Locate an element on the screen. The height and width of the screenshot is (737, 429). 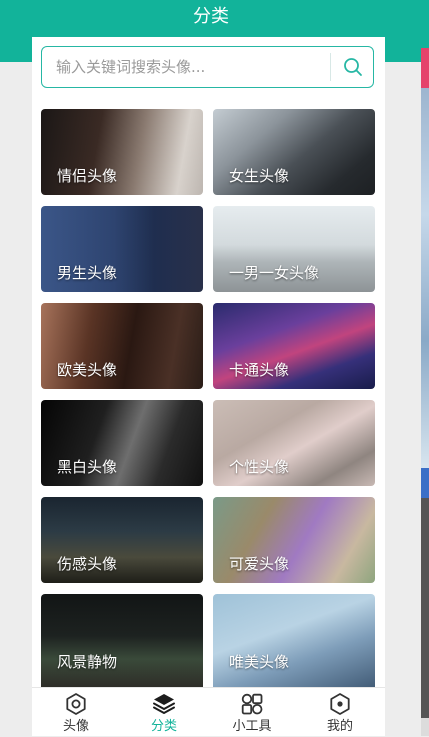
category-label: 一男一女头像 is located at coordinates (274, 273).